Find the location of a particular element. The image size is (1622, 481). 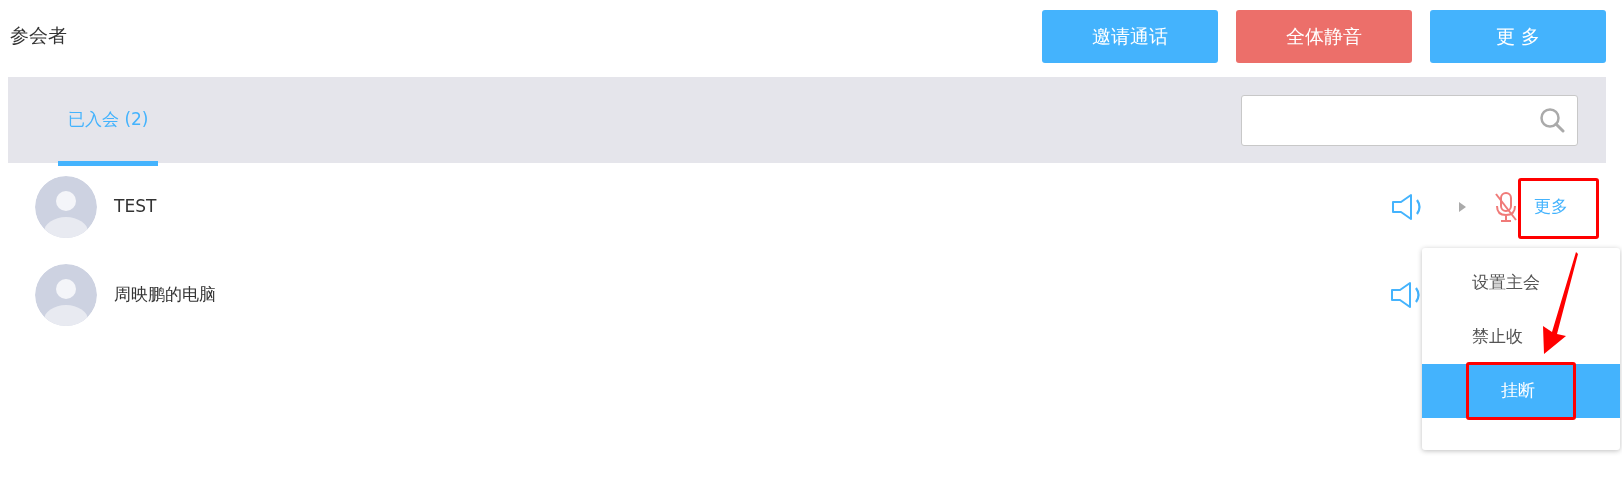

more-link: 更多 is located at coordinates (1551, 207).